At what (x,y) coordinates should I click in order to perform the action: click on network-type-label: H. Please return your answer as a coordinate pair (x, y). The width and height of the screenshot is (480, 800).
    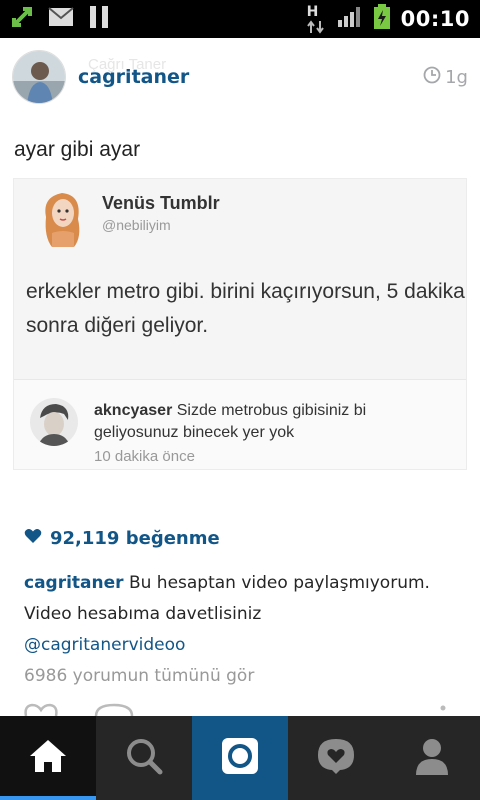
    Looking at the image, I should click on (312, 12).